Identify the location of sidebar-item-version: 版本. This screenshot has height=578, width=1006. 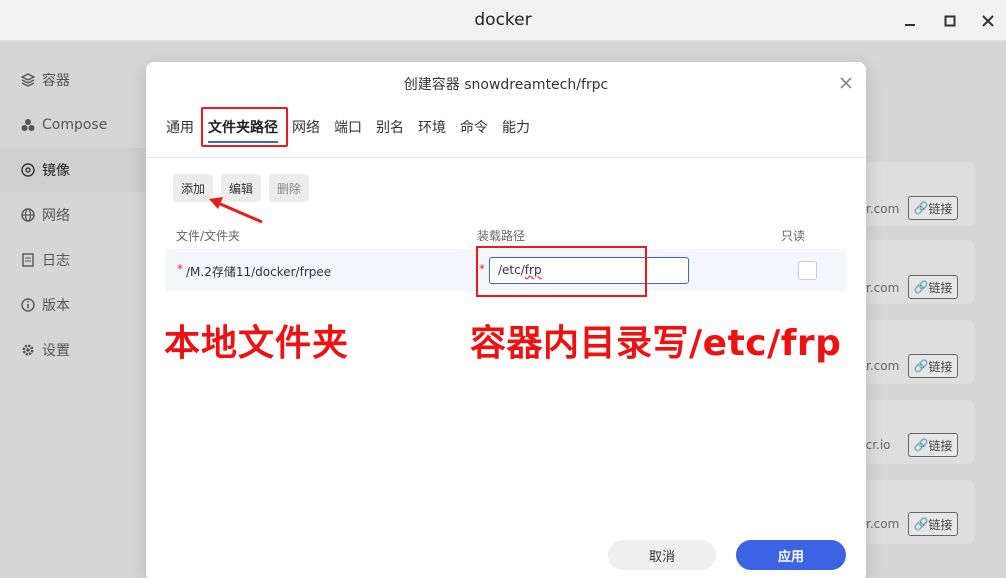
(45, 305).